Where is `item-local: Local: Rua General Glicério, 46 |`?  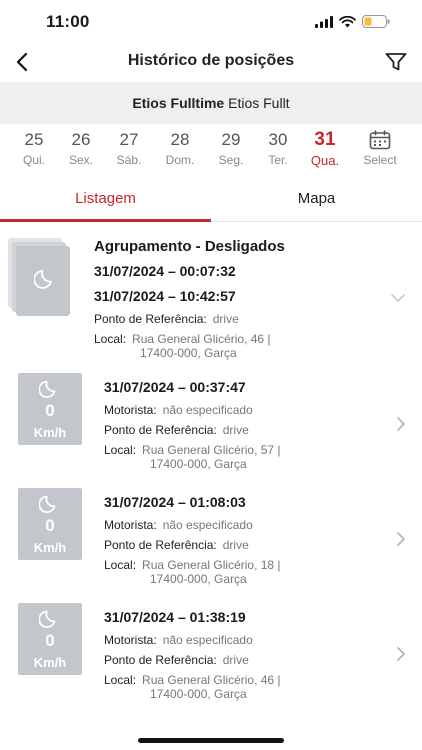 item-local: Local: Rua General Glicério, 46 | is located at coordinates (192, 680).